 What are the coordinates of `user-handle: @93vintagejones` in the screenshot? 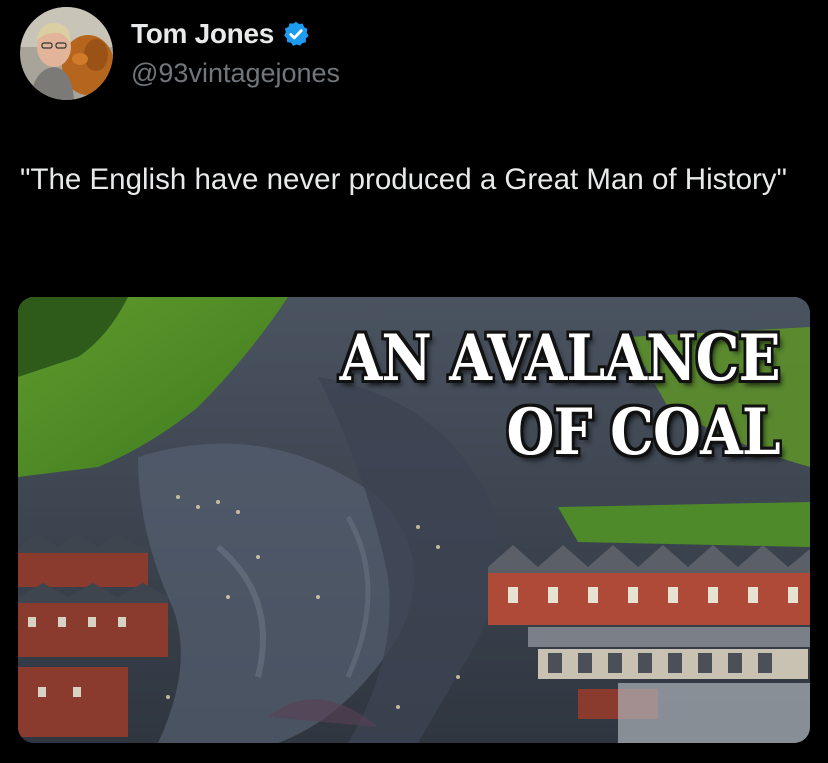 It's located at (235, 73).